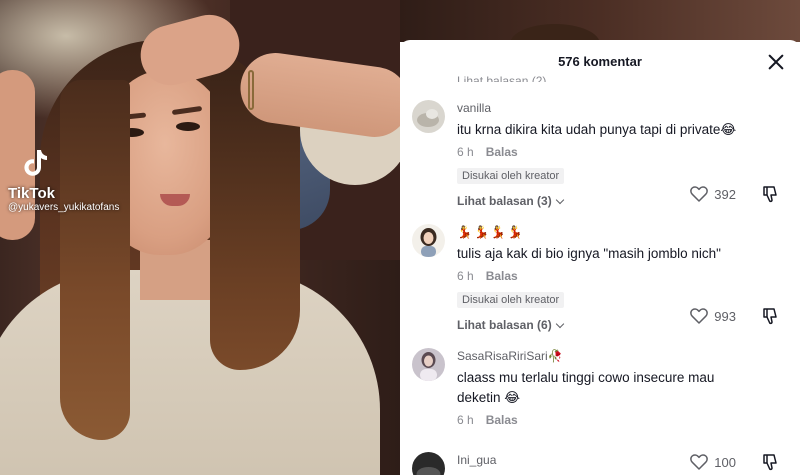  What do you see at coordinates (600, 32) in the screenshot?
I see `video-peek` at bounding box center [600, 32].